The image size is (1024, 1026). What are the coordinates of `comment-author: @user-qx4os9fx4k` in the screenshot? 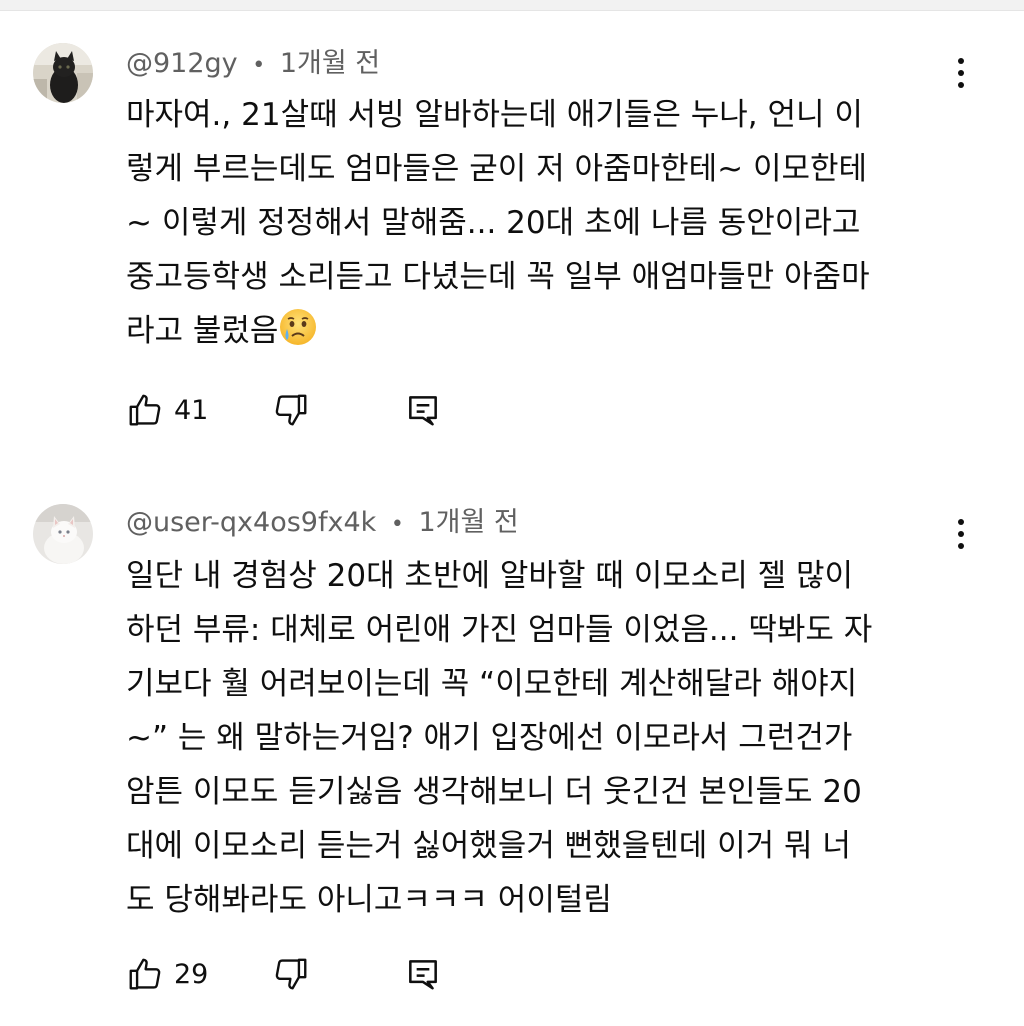 It's located at (251, 522).